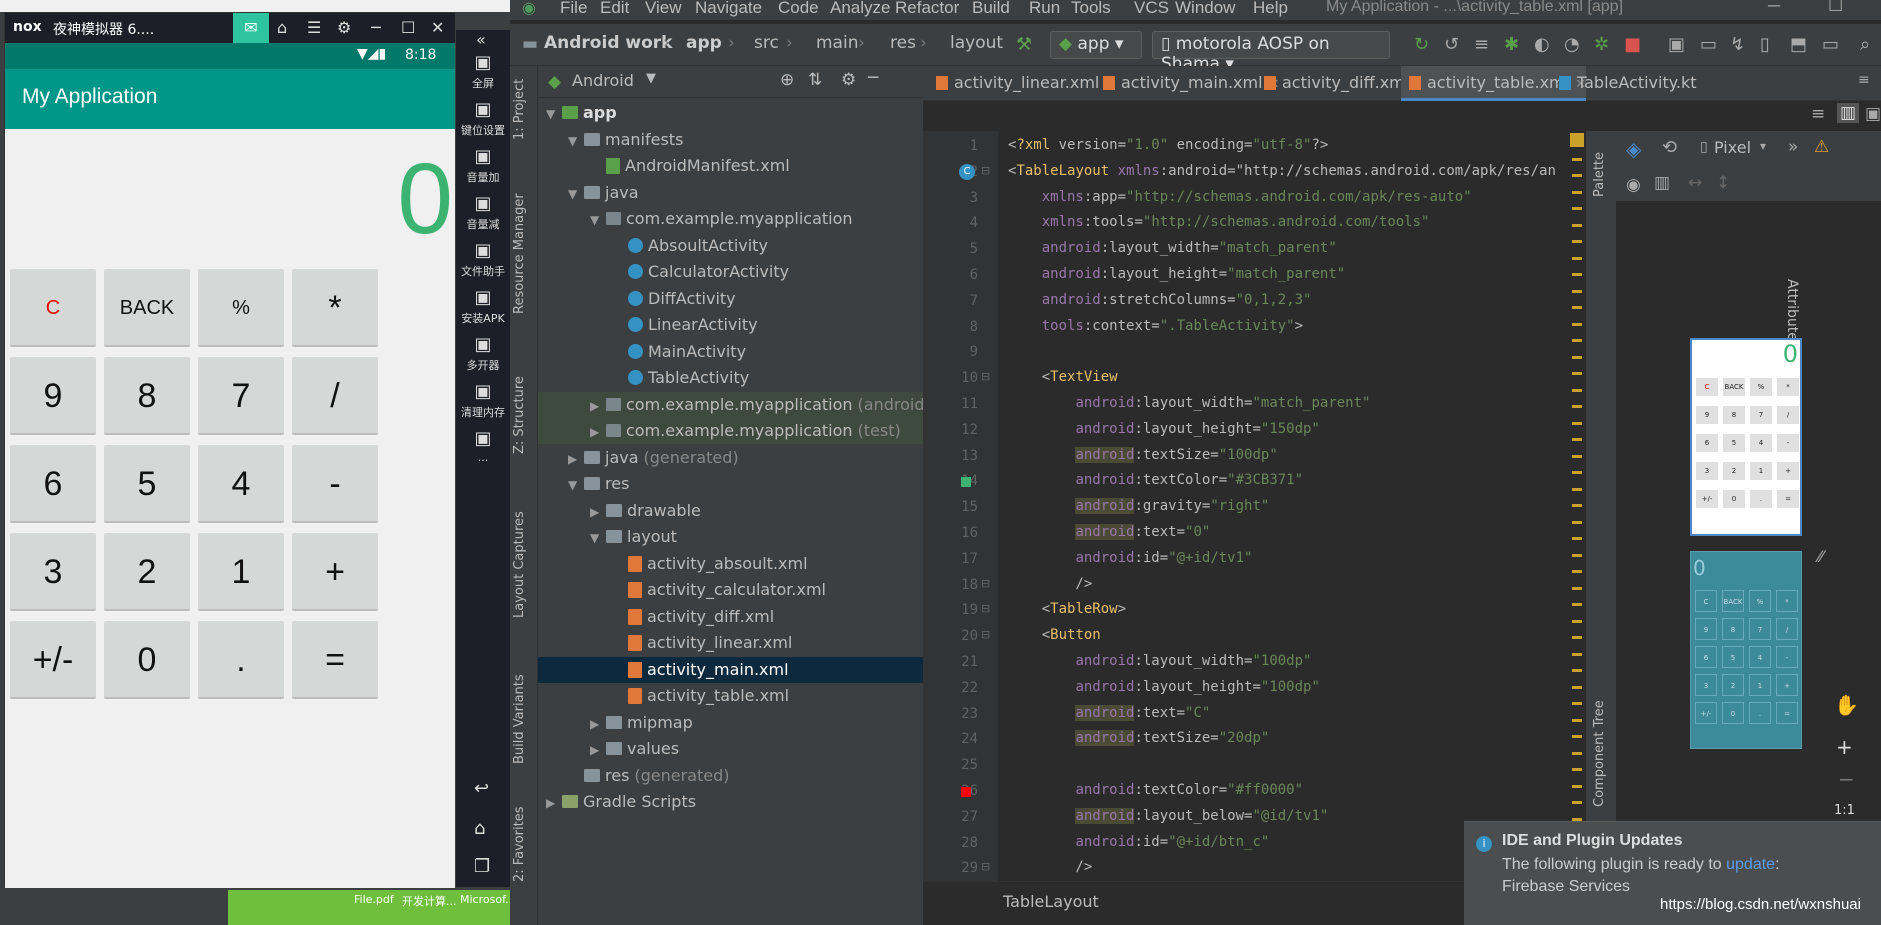 The height and width of the screenshot is (925, 1881). What do you see at coordinates (1750, 864) in the screenshot?
I see `update-link: update` at bounding box center [1750, 864].